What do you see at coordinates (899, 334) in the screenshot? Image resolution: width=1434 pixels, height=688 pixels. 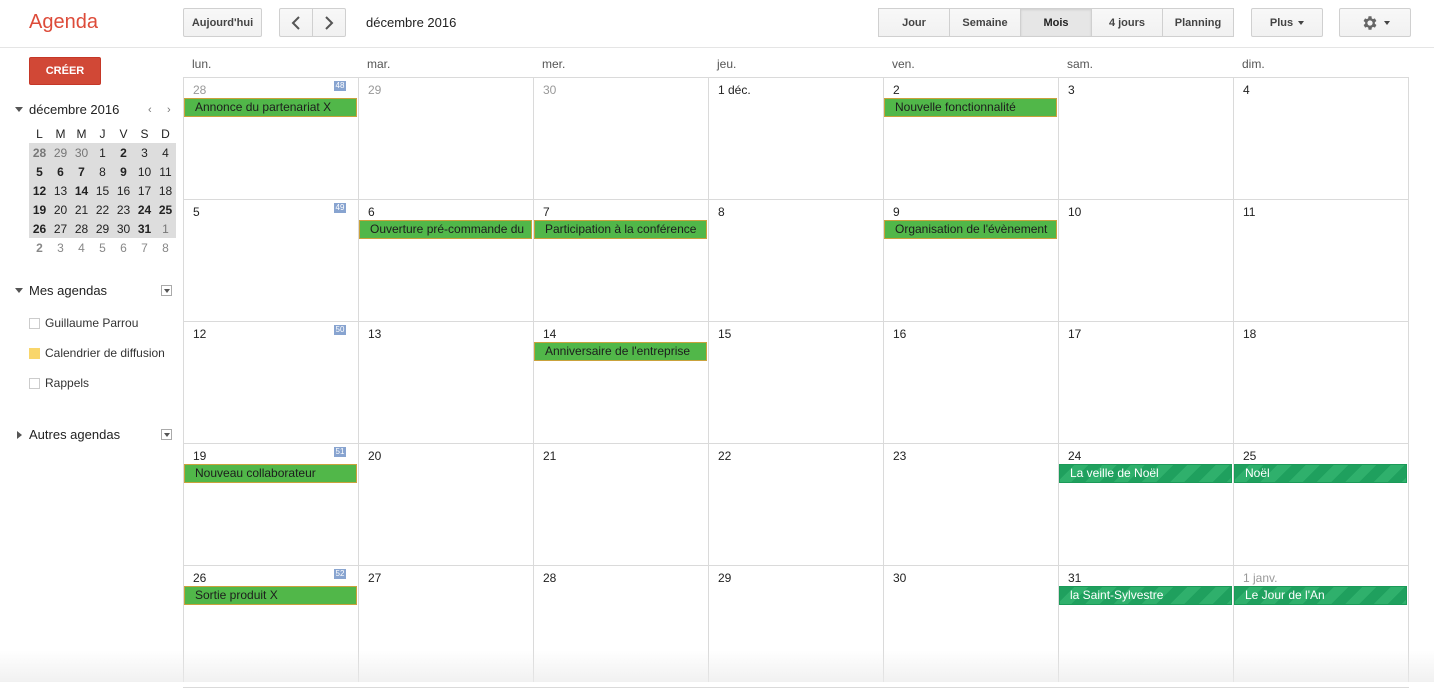 I see `day-number: 16` at bounding box center [899, 334].